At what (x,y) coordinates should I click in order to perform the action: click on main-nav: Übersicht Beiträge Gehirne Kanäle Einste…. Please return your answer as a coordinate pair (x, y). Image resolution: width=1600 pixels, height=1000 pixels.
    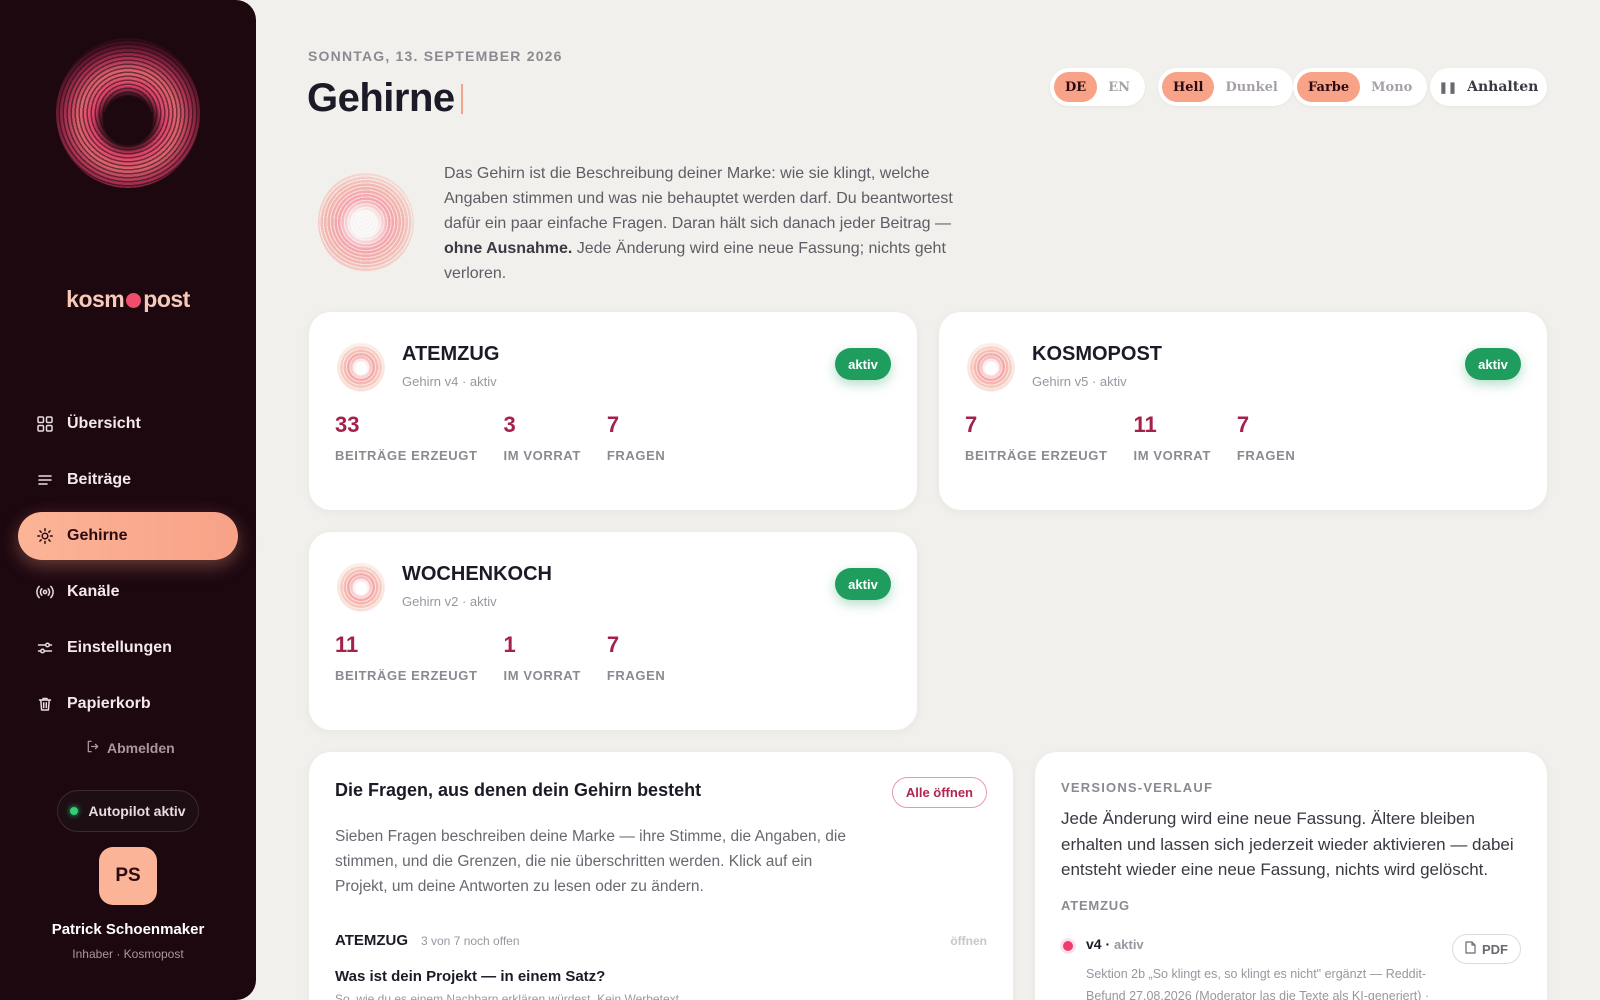
    Looking at the image, I should click on (128, 568).